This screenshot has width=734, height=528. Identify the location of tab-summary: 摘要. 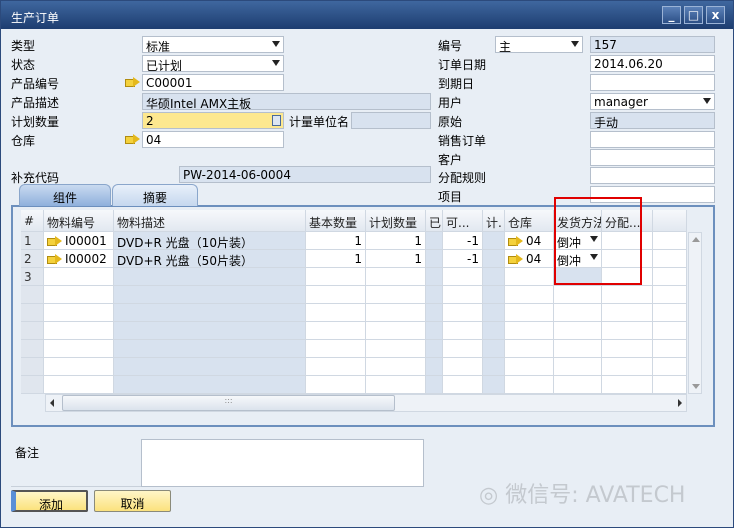
(155, 195).